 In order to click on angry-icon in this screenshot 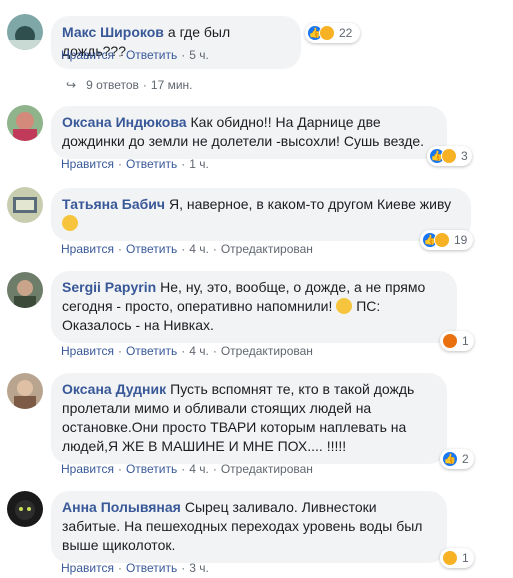, I will do `click(450, 341)`.